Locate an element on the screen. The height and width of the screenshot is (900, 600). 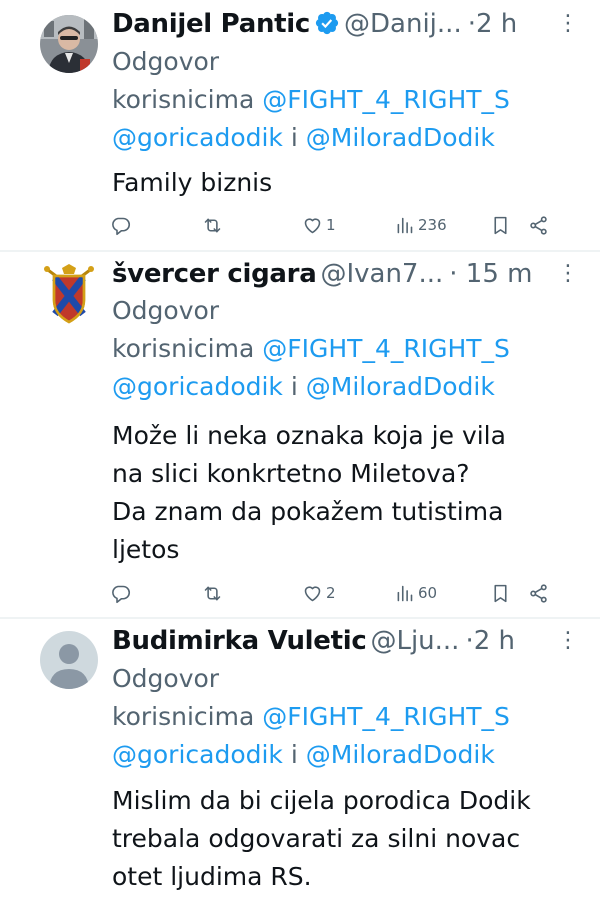
tweet-header: Budimirka Vuletic @Lju... ·2 h ⋮ is located at coordinates (349, 641).